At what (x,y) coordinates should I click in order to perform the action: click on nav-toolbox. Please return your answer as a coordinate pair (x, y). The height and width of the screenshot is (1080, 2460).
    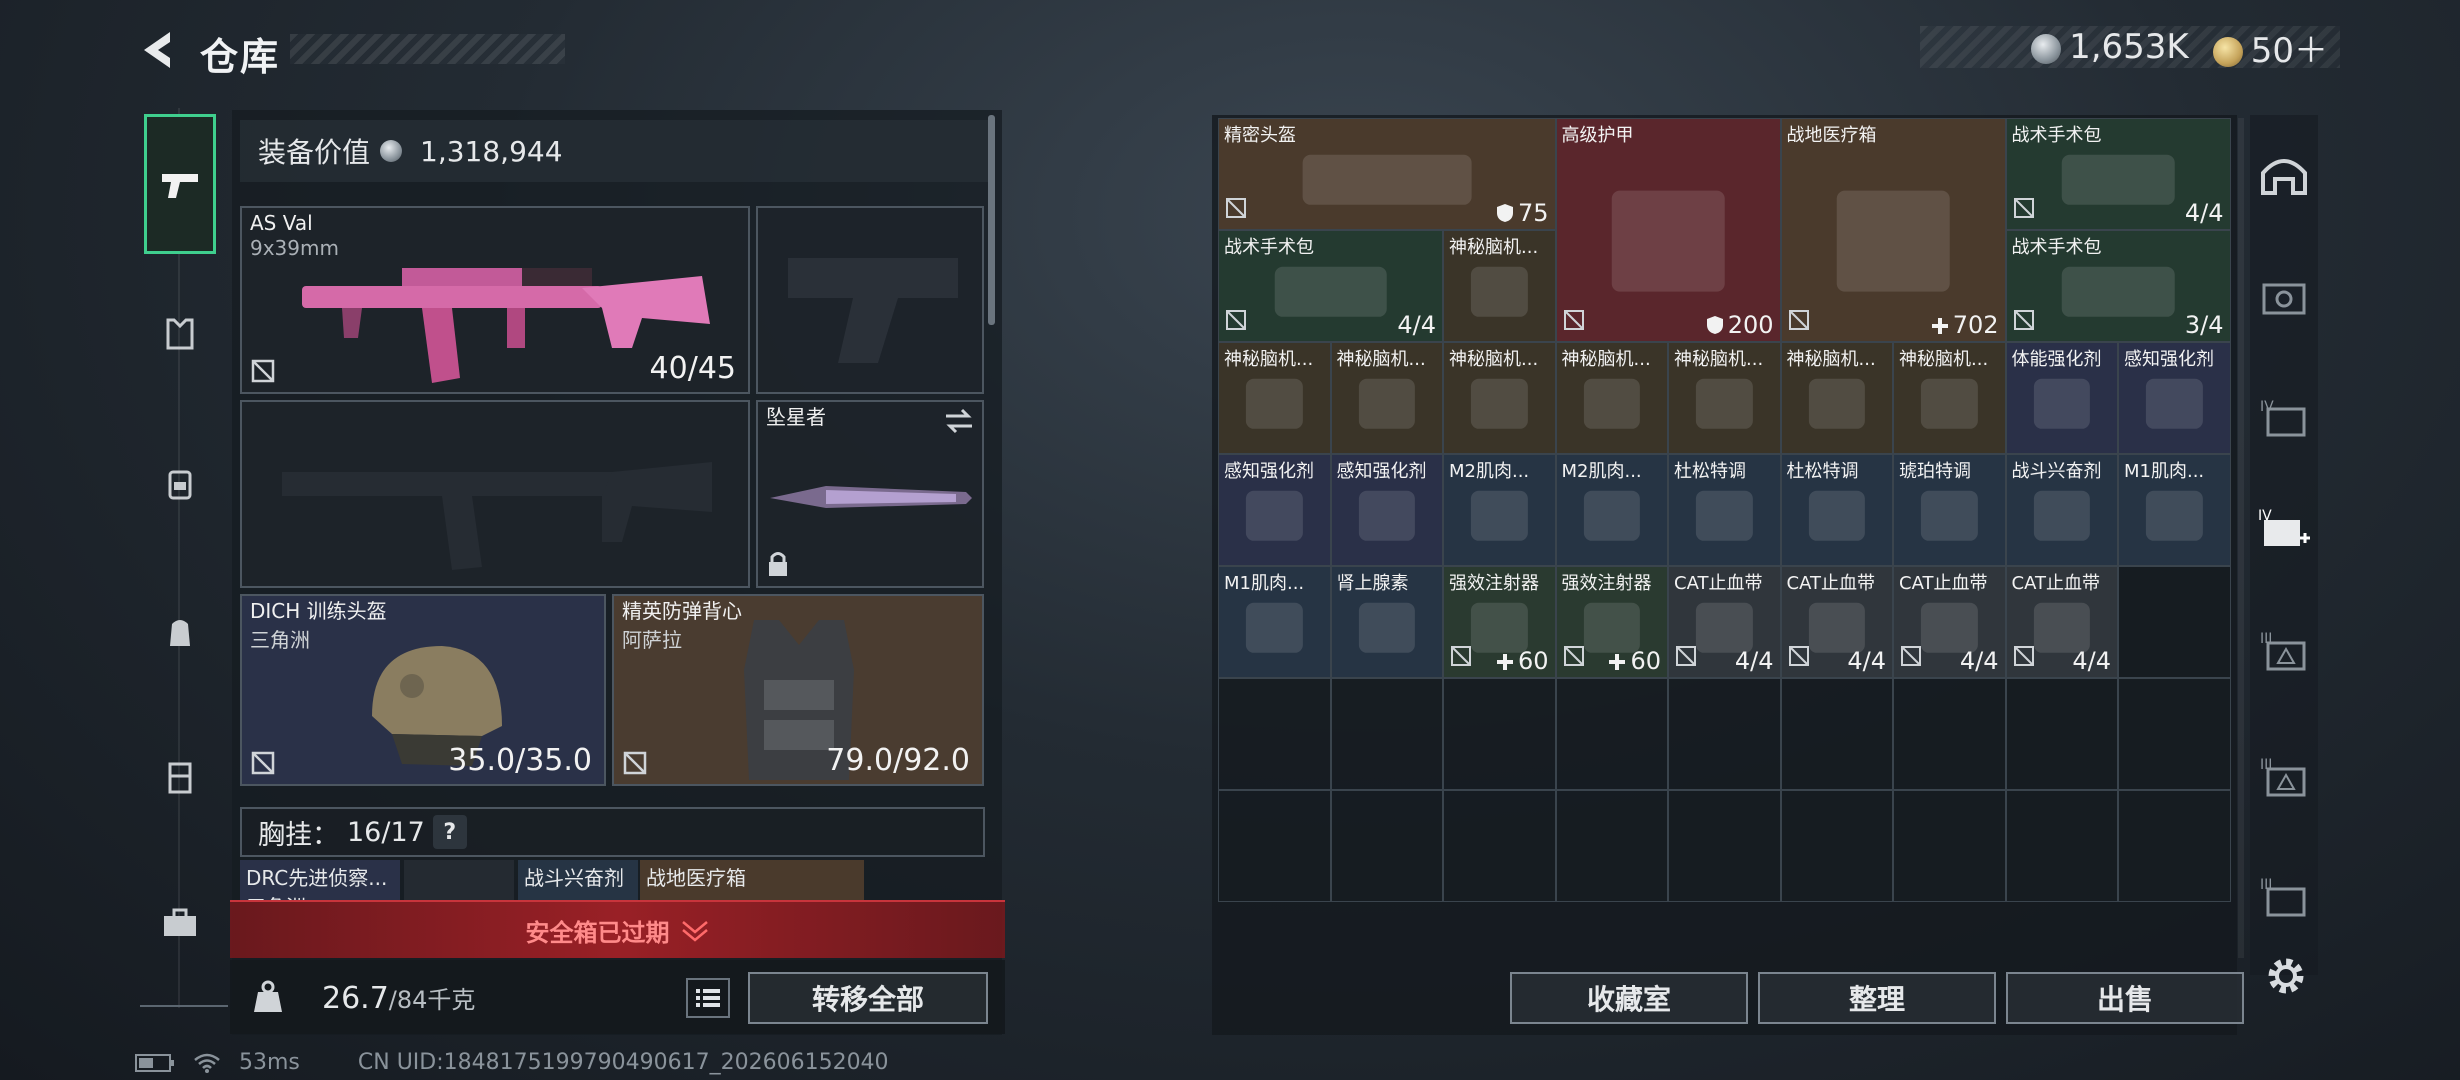
    Looking at the image, I should click on (180, 922).